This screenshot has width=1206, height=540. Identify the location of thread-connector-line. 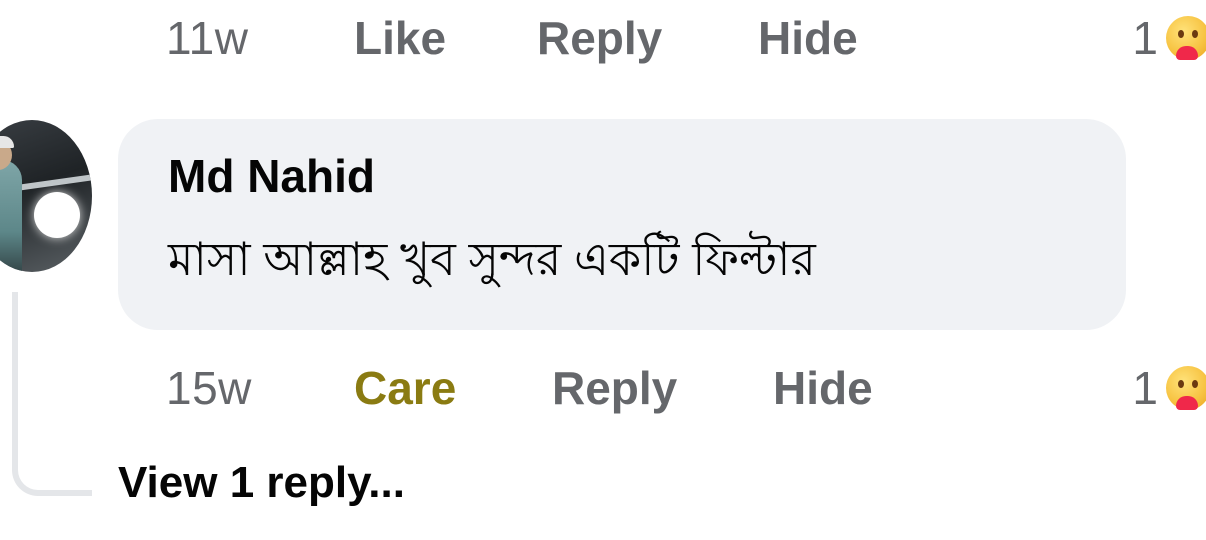
(52, 394).